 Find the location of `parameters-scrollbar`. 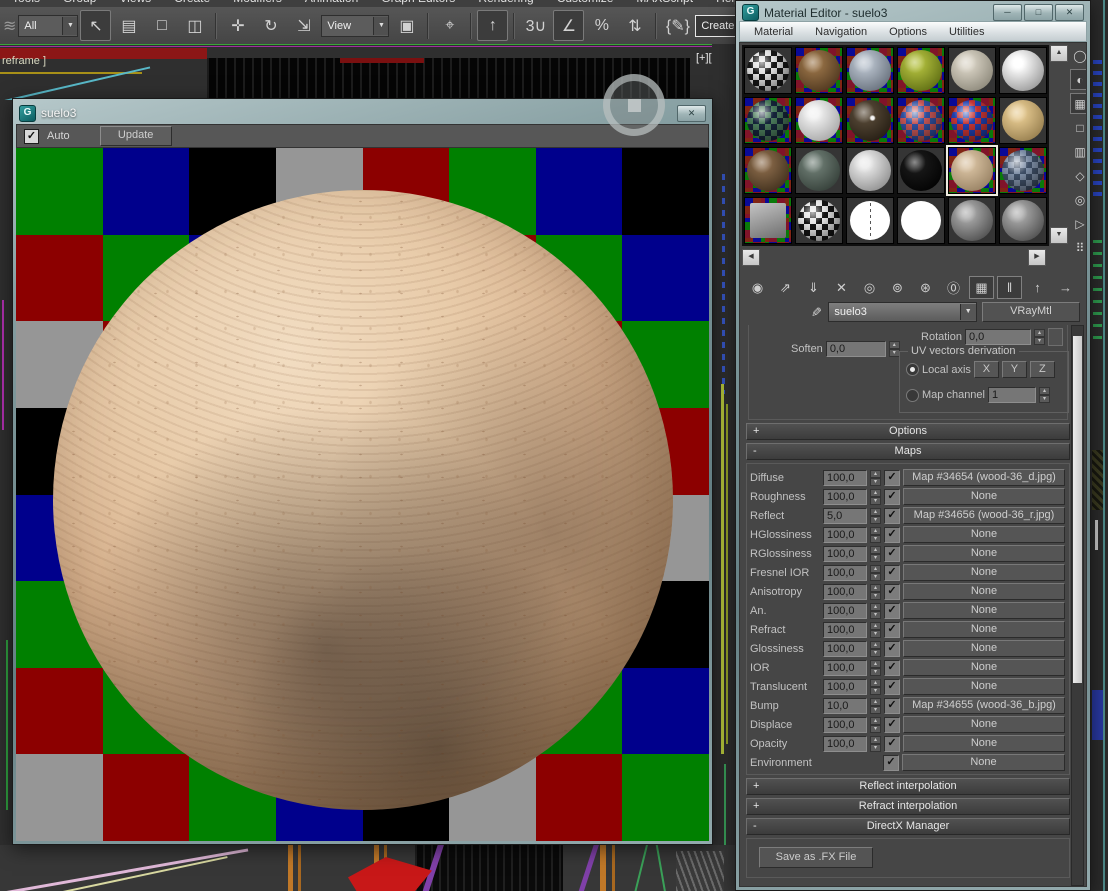

parameters-scrollbar is located at coordinates (1077, 605).